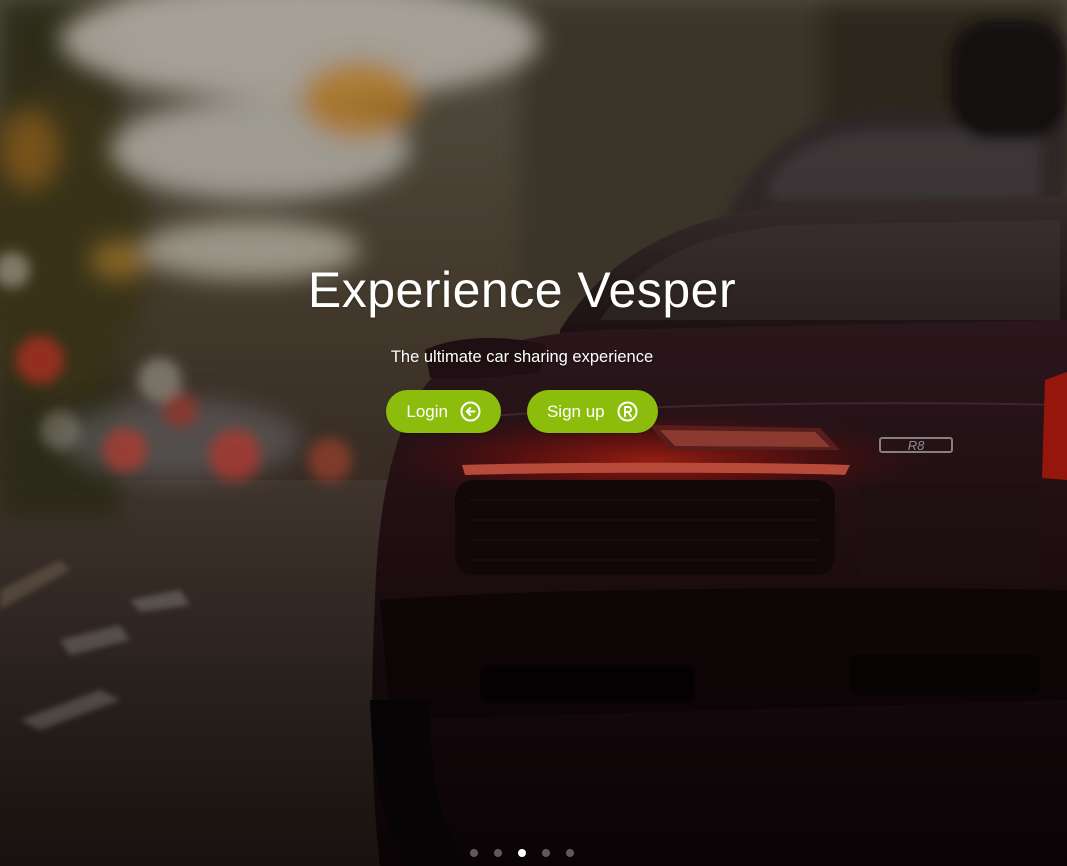  What do you see at coordinates (427, 411) in the screenshot?
I see `login-button-label: Login` at bounding box center [427, 411].